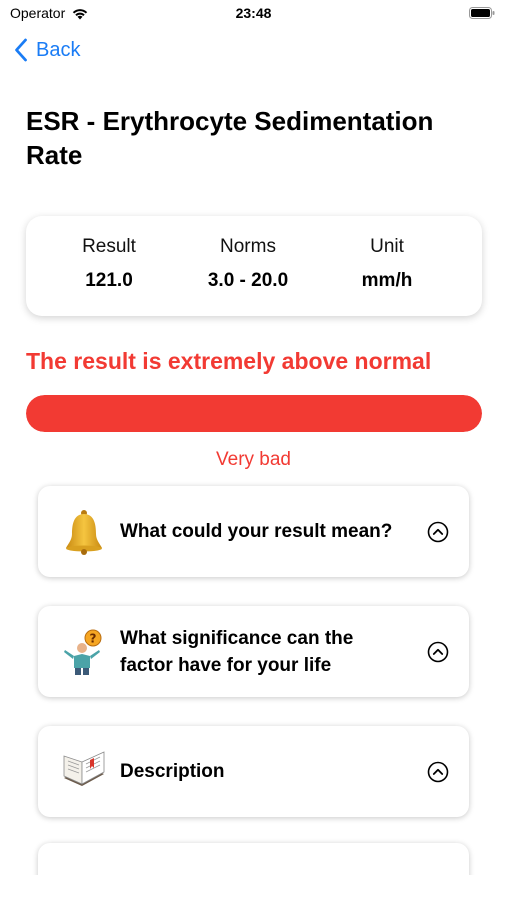  What do you see at coordinates (83, 652) in the screenshot?
I see `question-person-icon: ?` at bounding box center [83, 652].